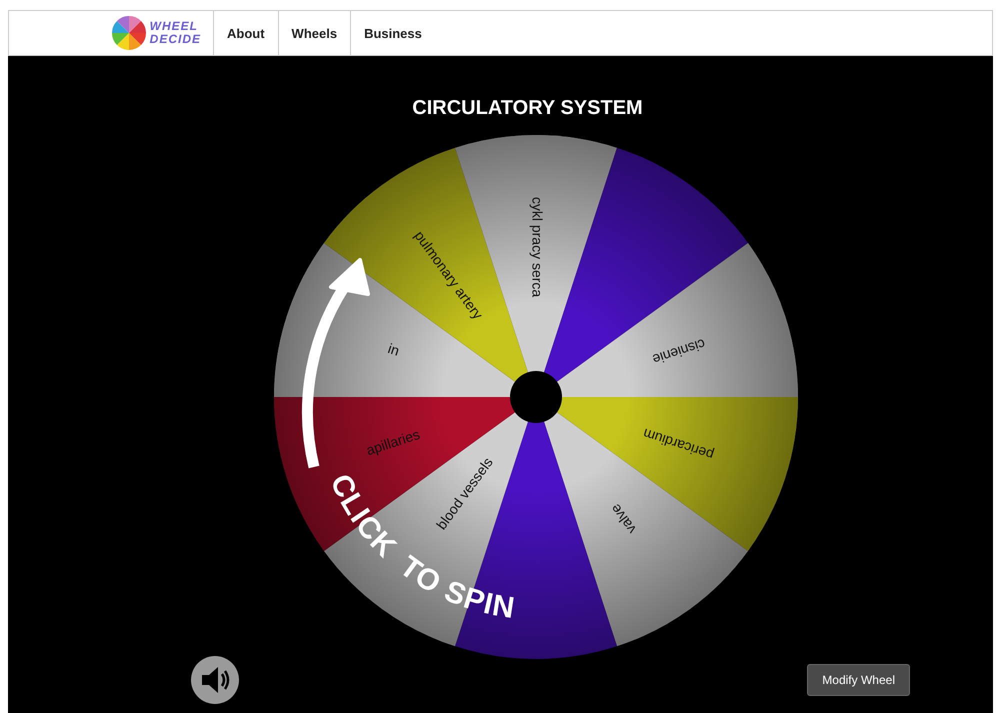  Describe the element at coordinates (479, 600) in the screenshot. I see `spin-prompt-word: SPIN` at that location.